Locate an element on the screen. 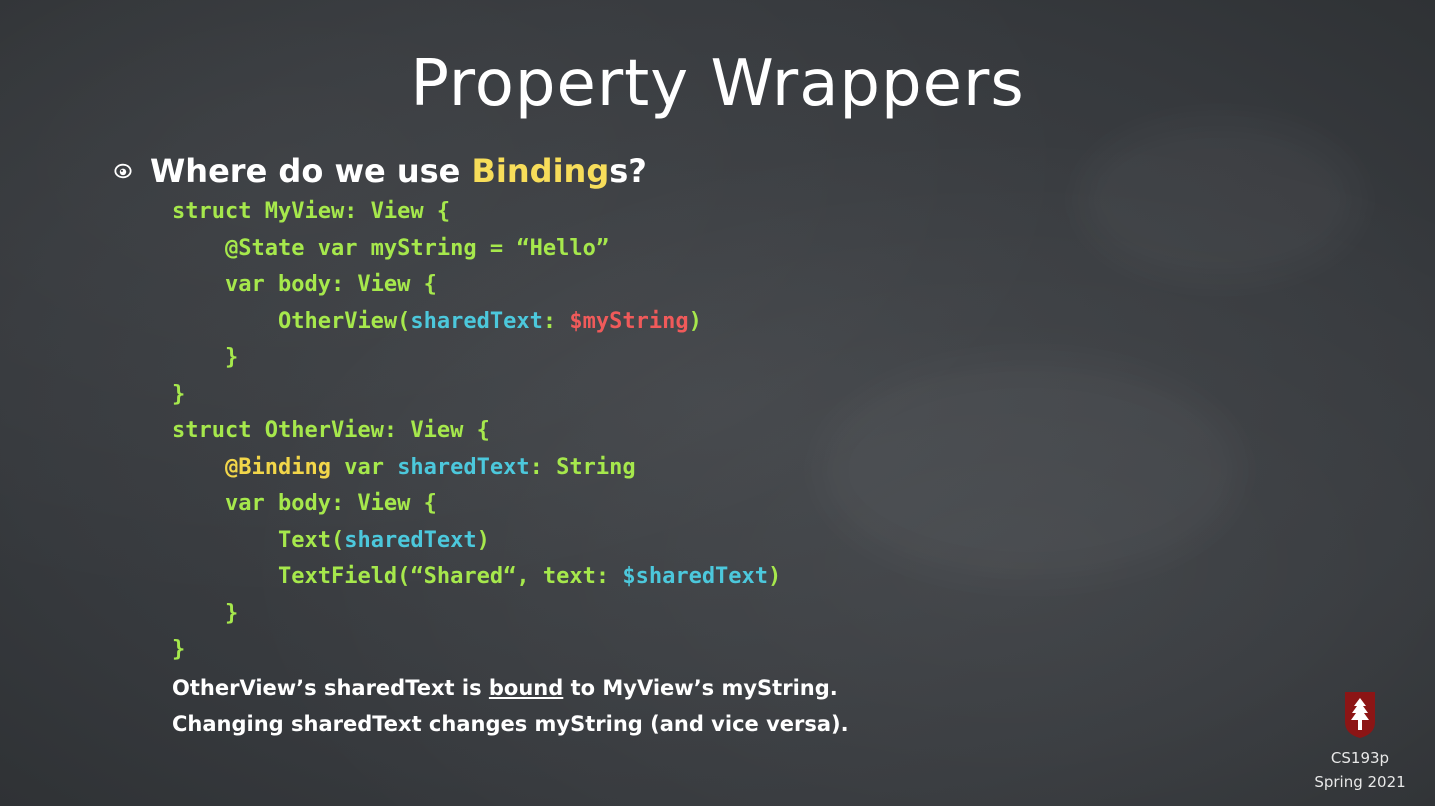 Image resolution: width=1435 pixels, height=806 pixels. slide-title: Property Wrappers is located at coordinates (717, 84).